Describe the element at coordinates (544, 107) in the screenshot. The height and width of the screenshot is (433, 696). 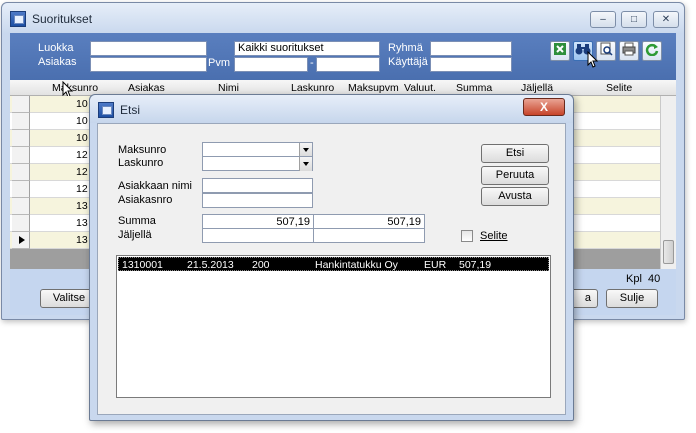
I see `dialog-close-button: X` at that location.